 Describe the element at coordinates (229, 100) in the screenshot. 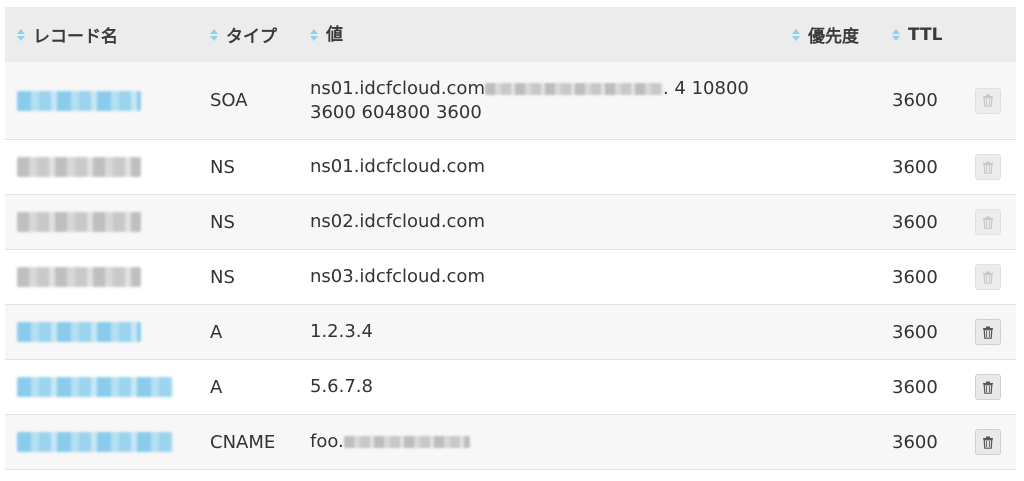

I see `record-type: SOA` at that location.